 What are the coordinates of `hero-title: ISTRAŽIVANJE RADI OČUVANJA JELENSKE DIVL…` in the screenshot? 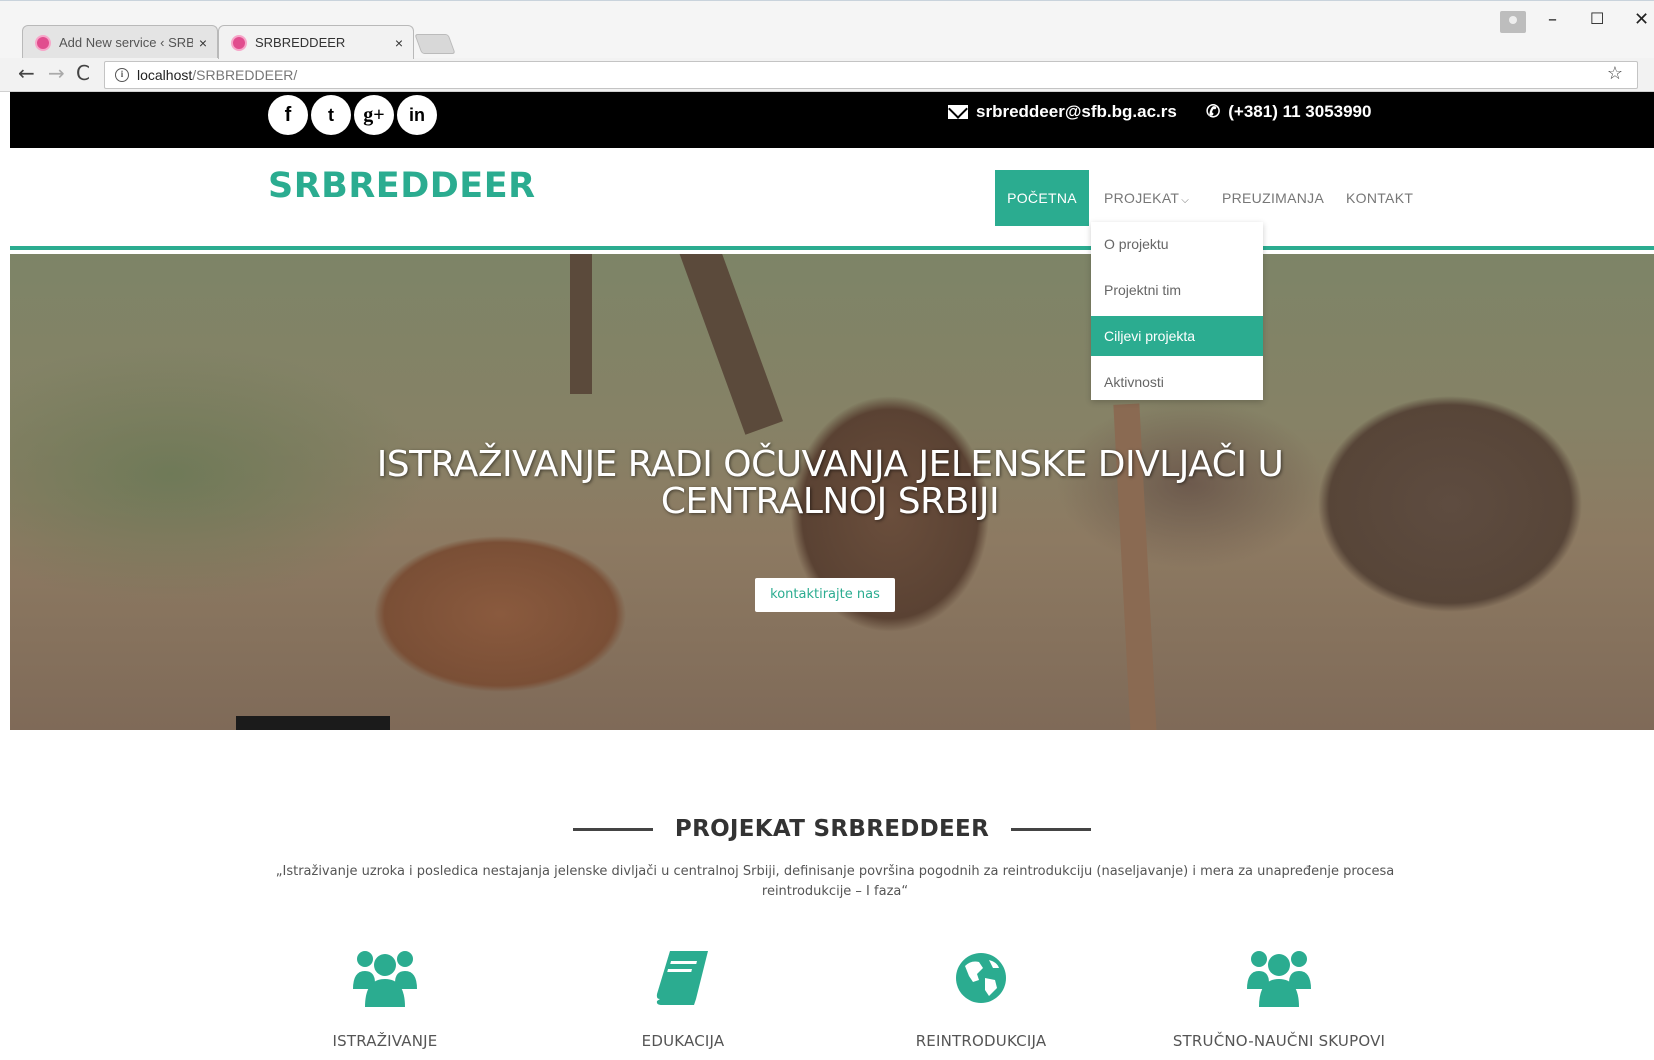 It's located at (830, 483).